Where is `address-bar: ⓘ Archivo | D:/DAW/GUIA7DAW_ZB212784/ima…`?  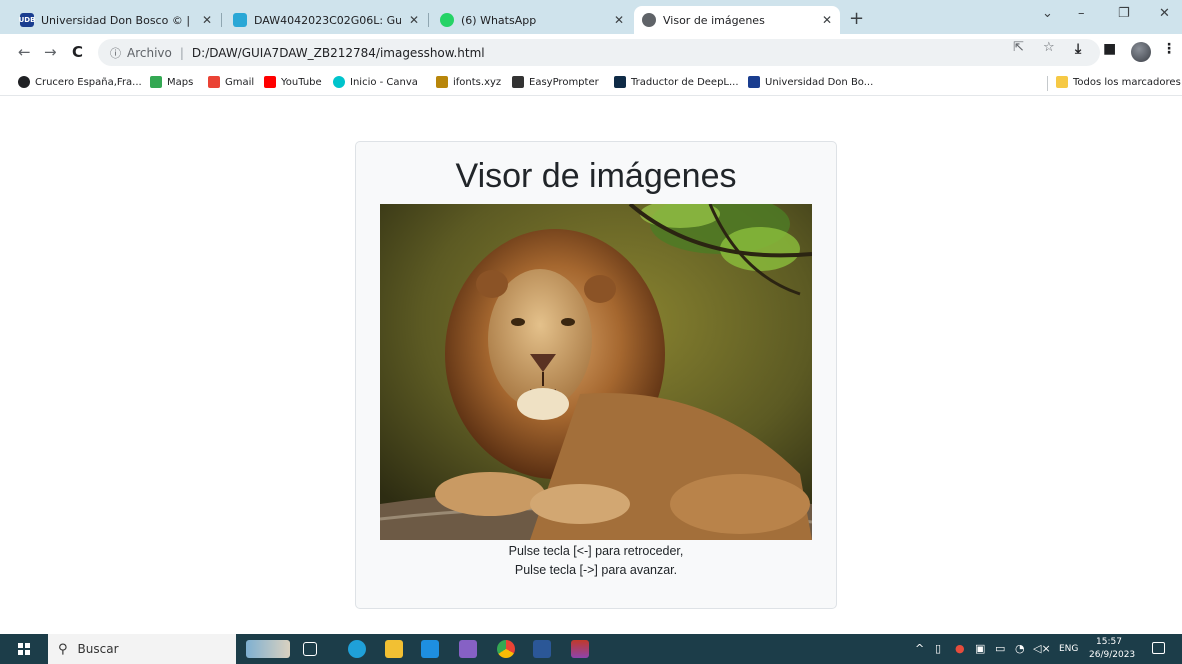 address-bar: ⓘ Archivo | D:/DAW/GUIA7DAW_ZB212784/ima… is located at coordinates (599, 52).